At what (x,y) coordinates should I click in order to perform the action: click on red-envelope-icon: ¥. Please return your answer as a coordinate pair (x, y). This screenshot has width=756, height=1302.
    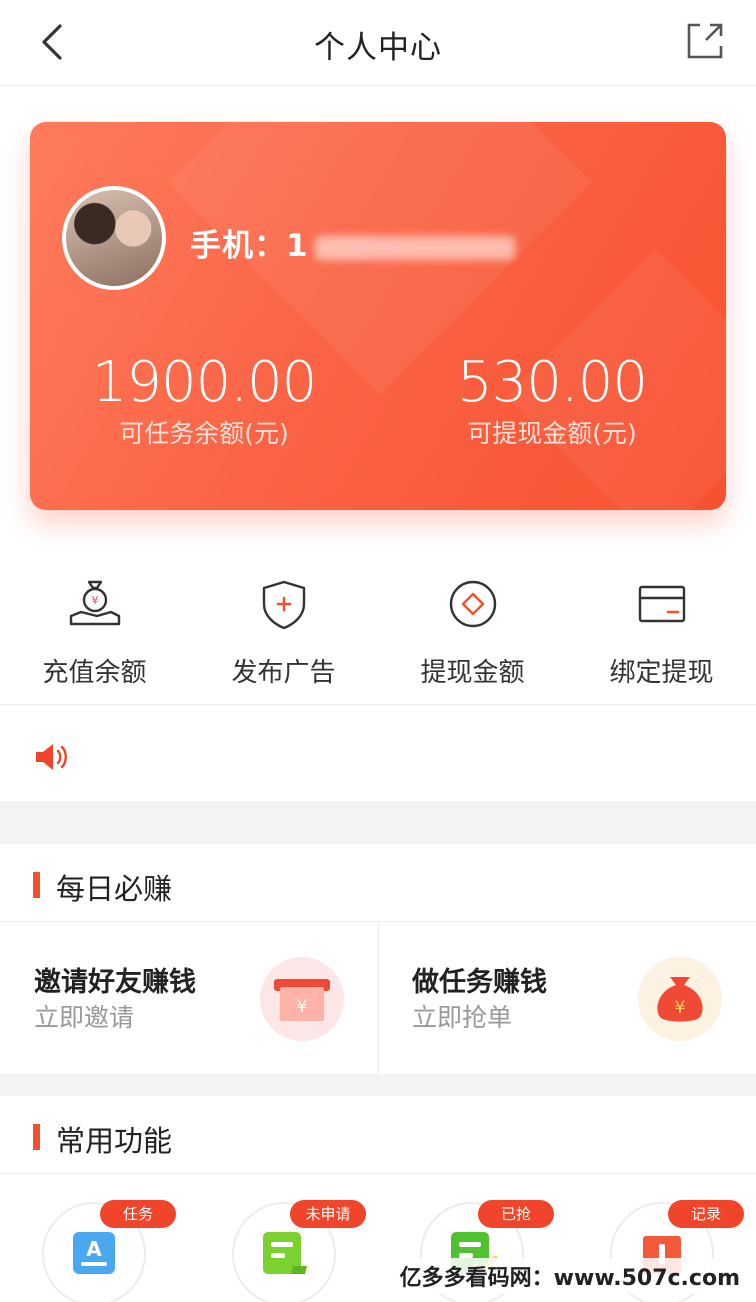
    Looking at the image, I should click on (302, 1000).